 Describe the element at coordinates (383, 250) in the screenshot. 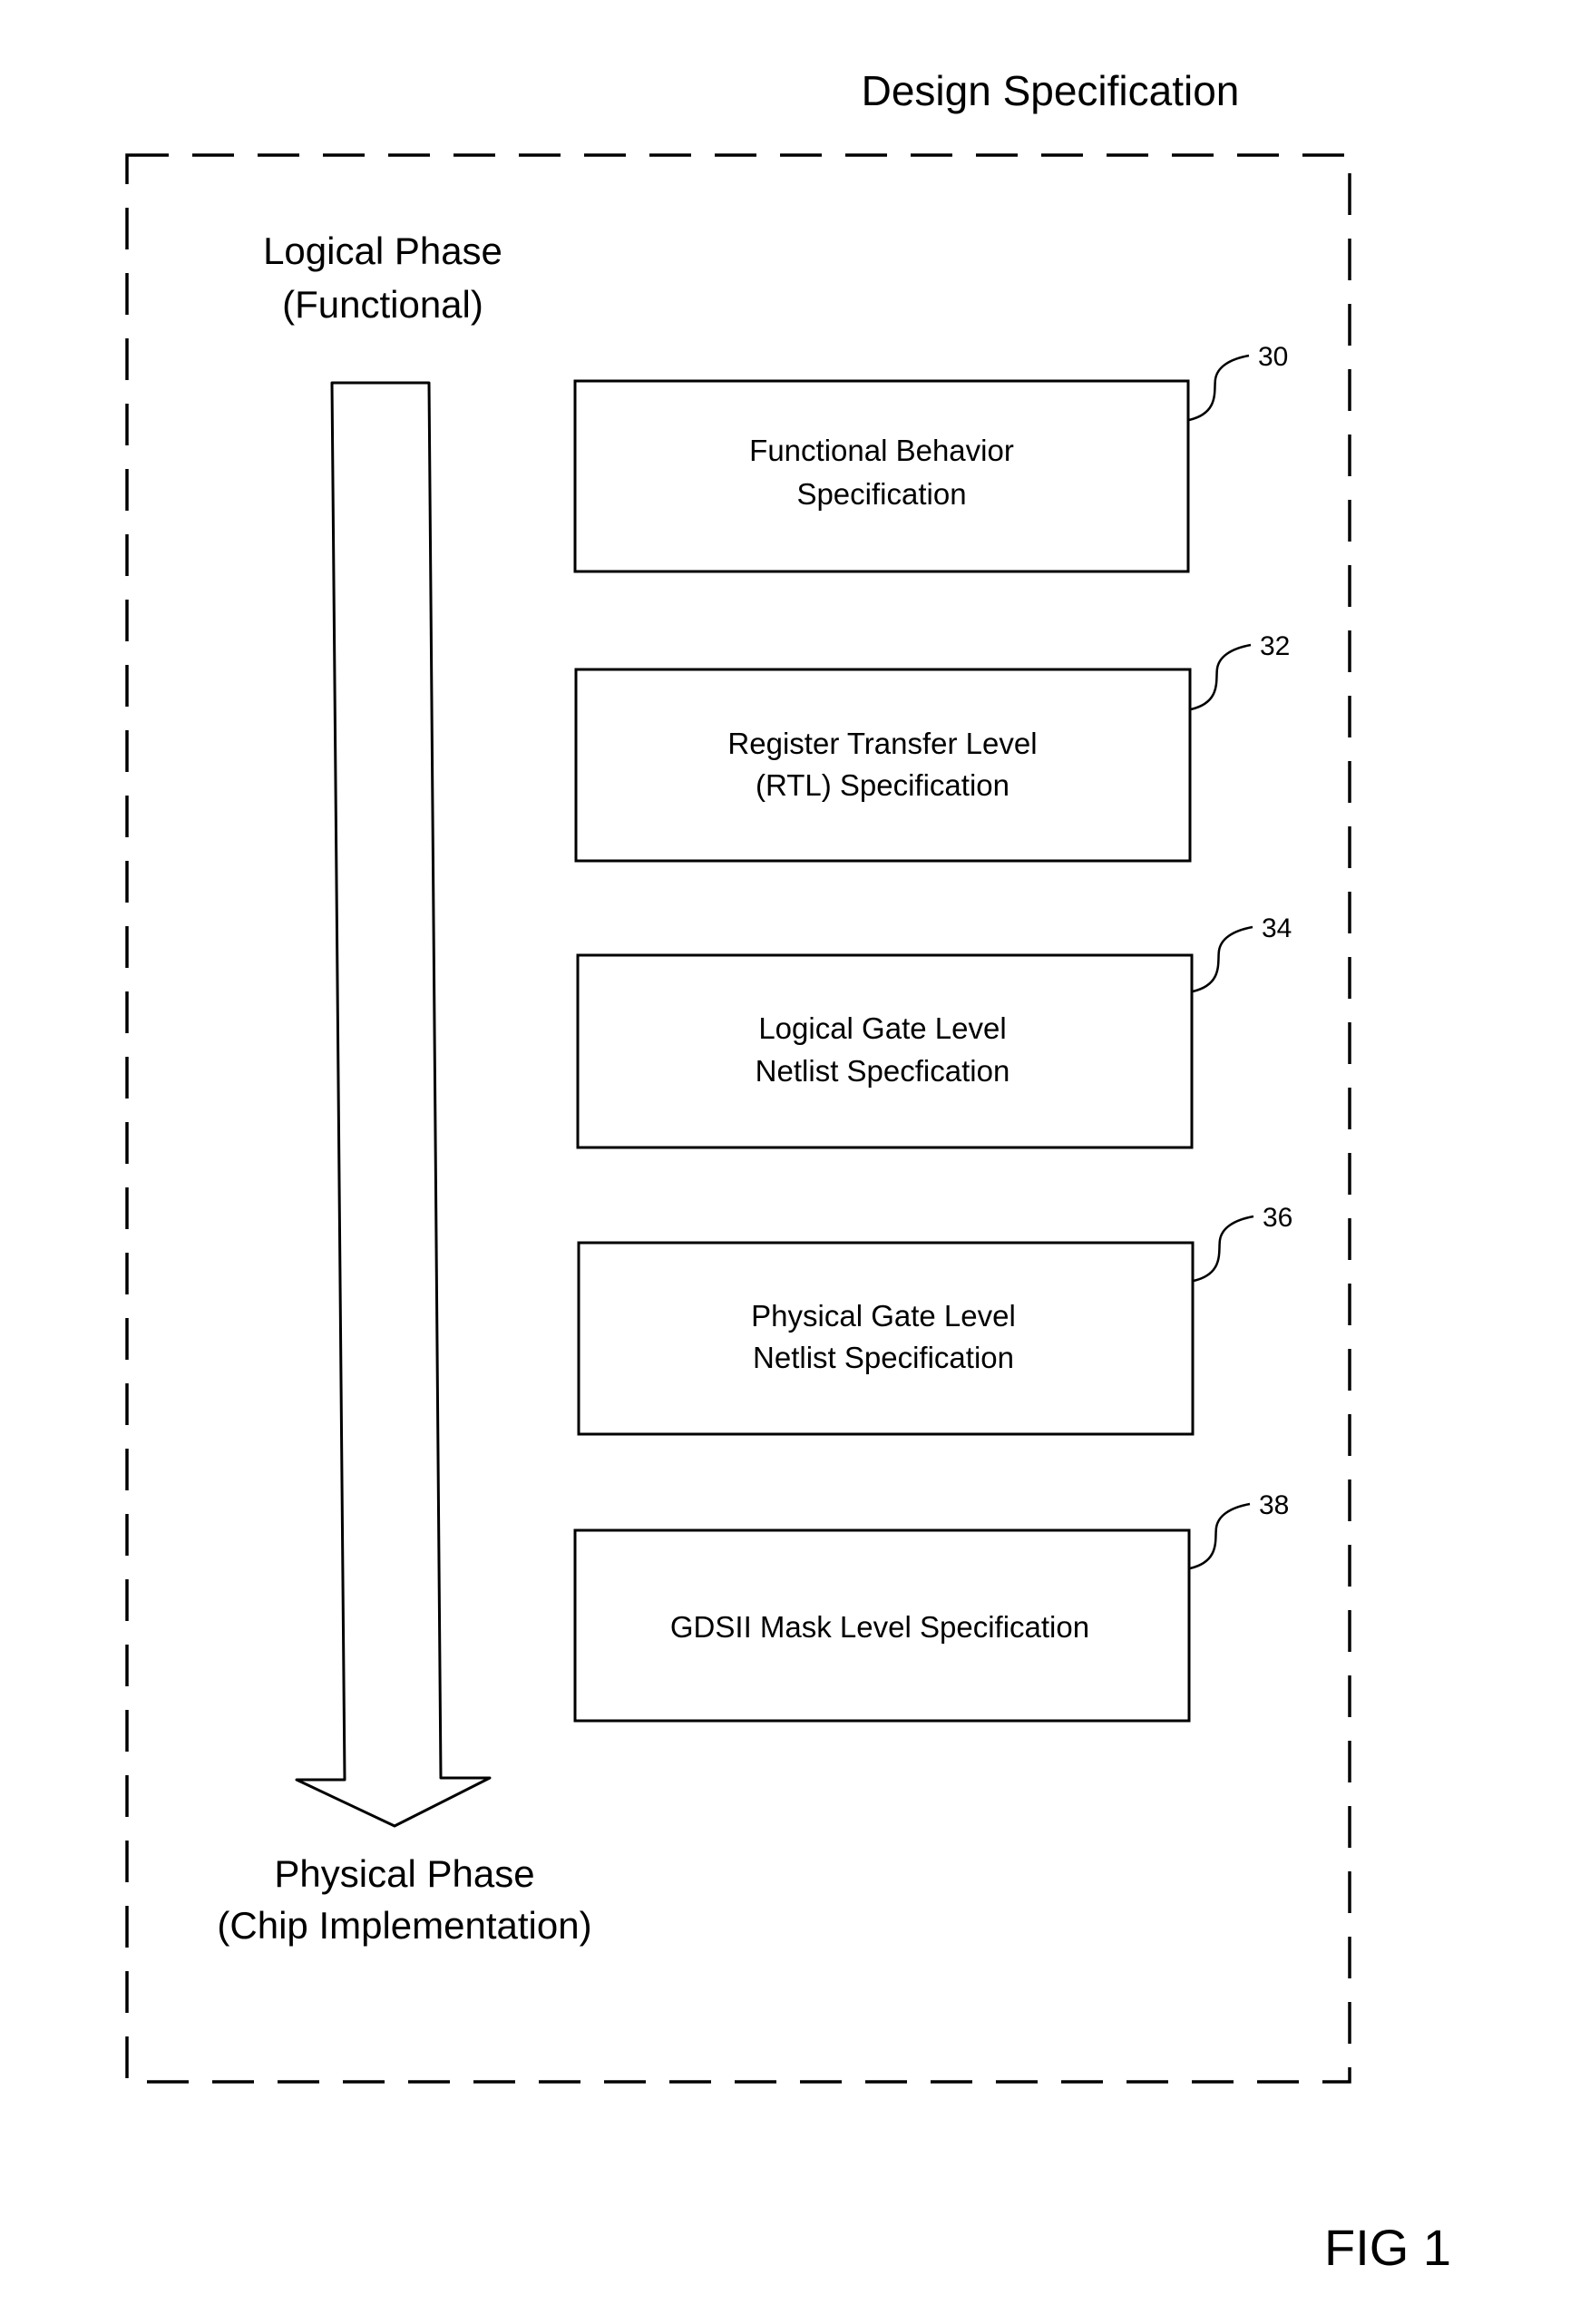

I see `logical-phase-label: Logical Phase` at that location.